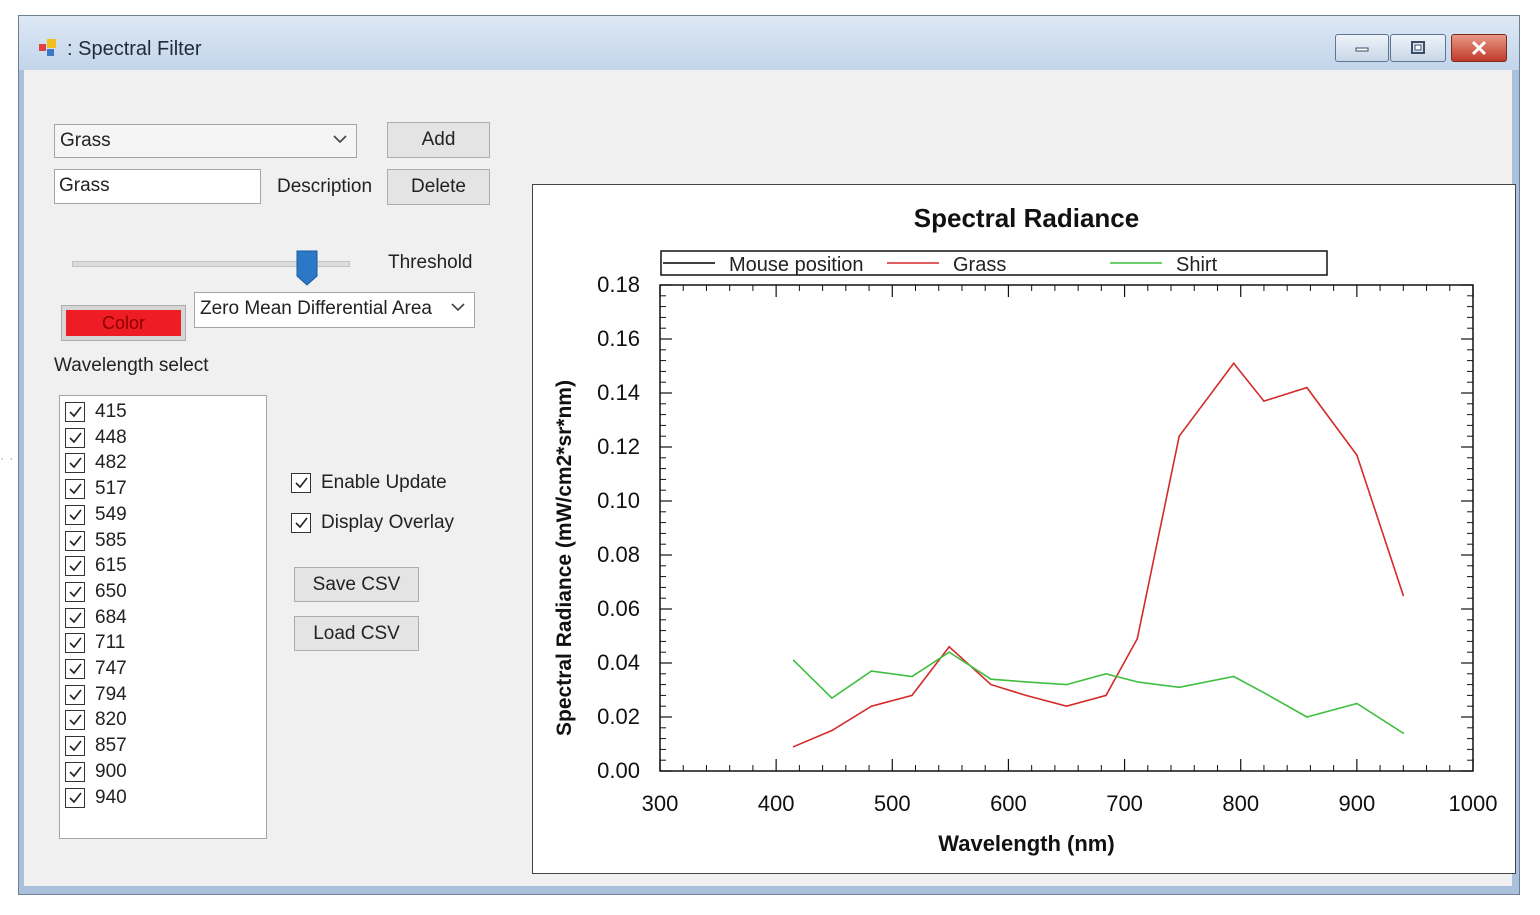 This screenshot has height=915, width=1540. I want to click on wavelength-item: 940, so click(96, 798).